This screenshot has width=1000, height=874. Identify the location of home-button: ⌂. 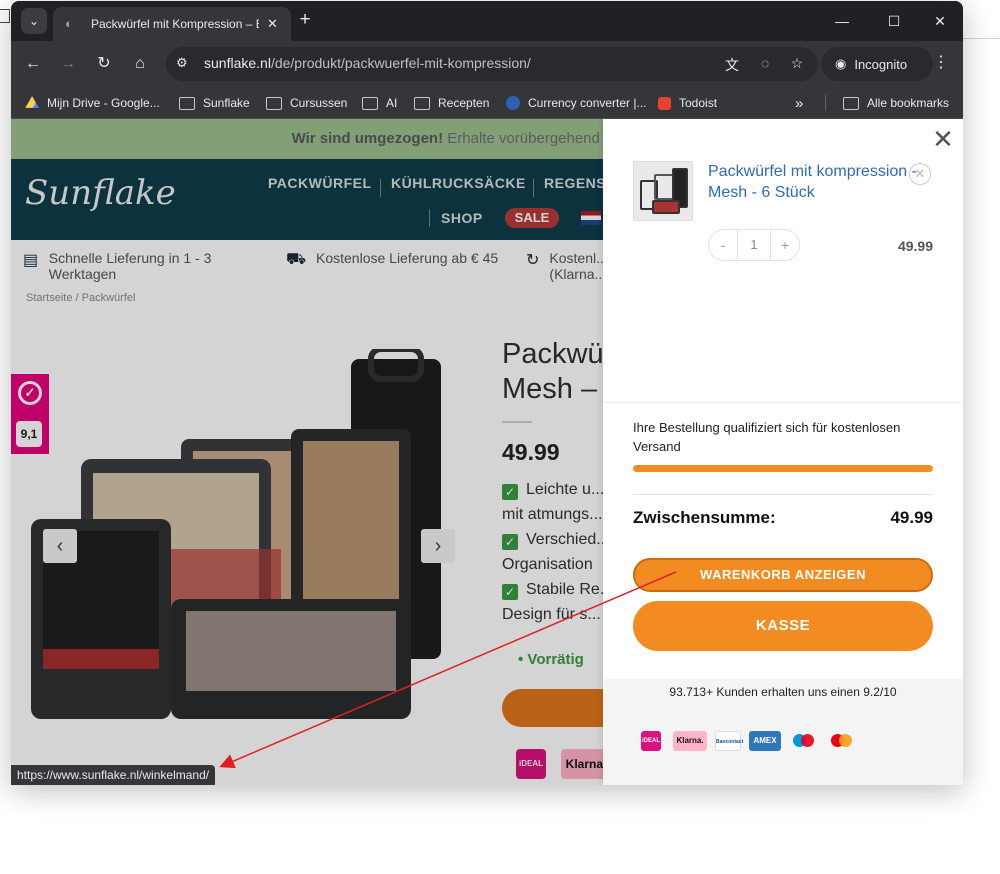
(140, 64).